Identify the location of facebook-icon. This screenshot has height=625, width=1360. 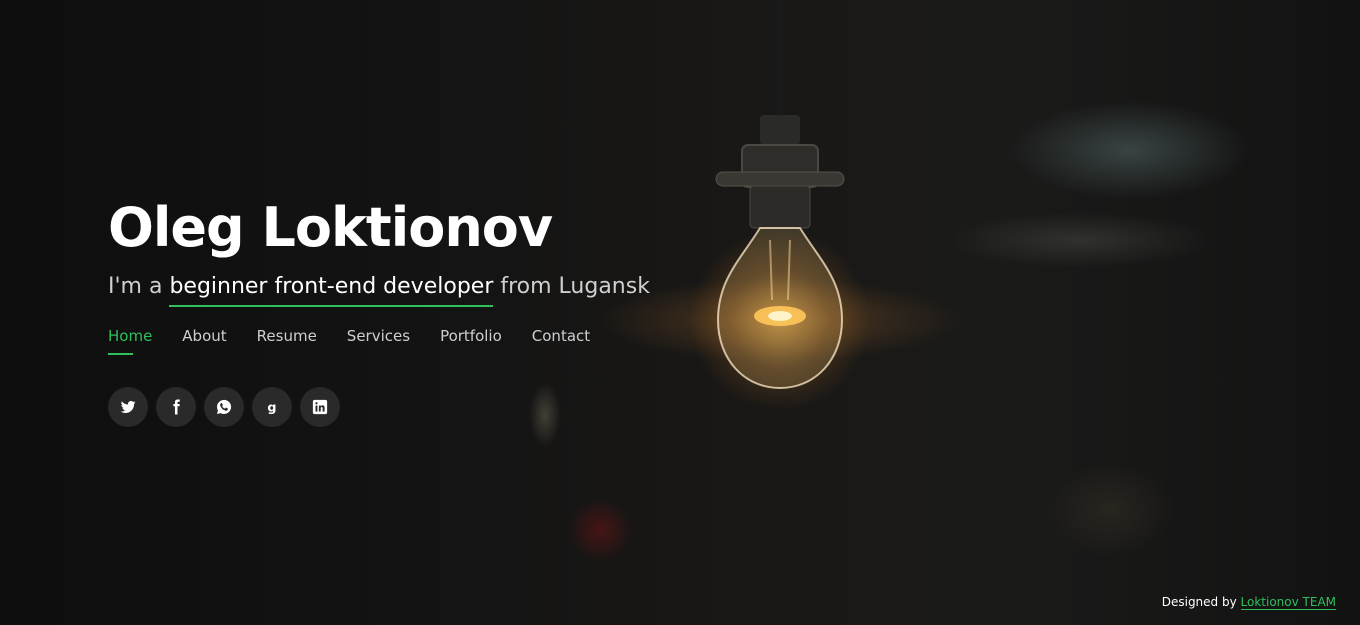
(176, 407).